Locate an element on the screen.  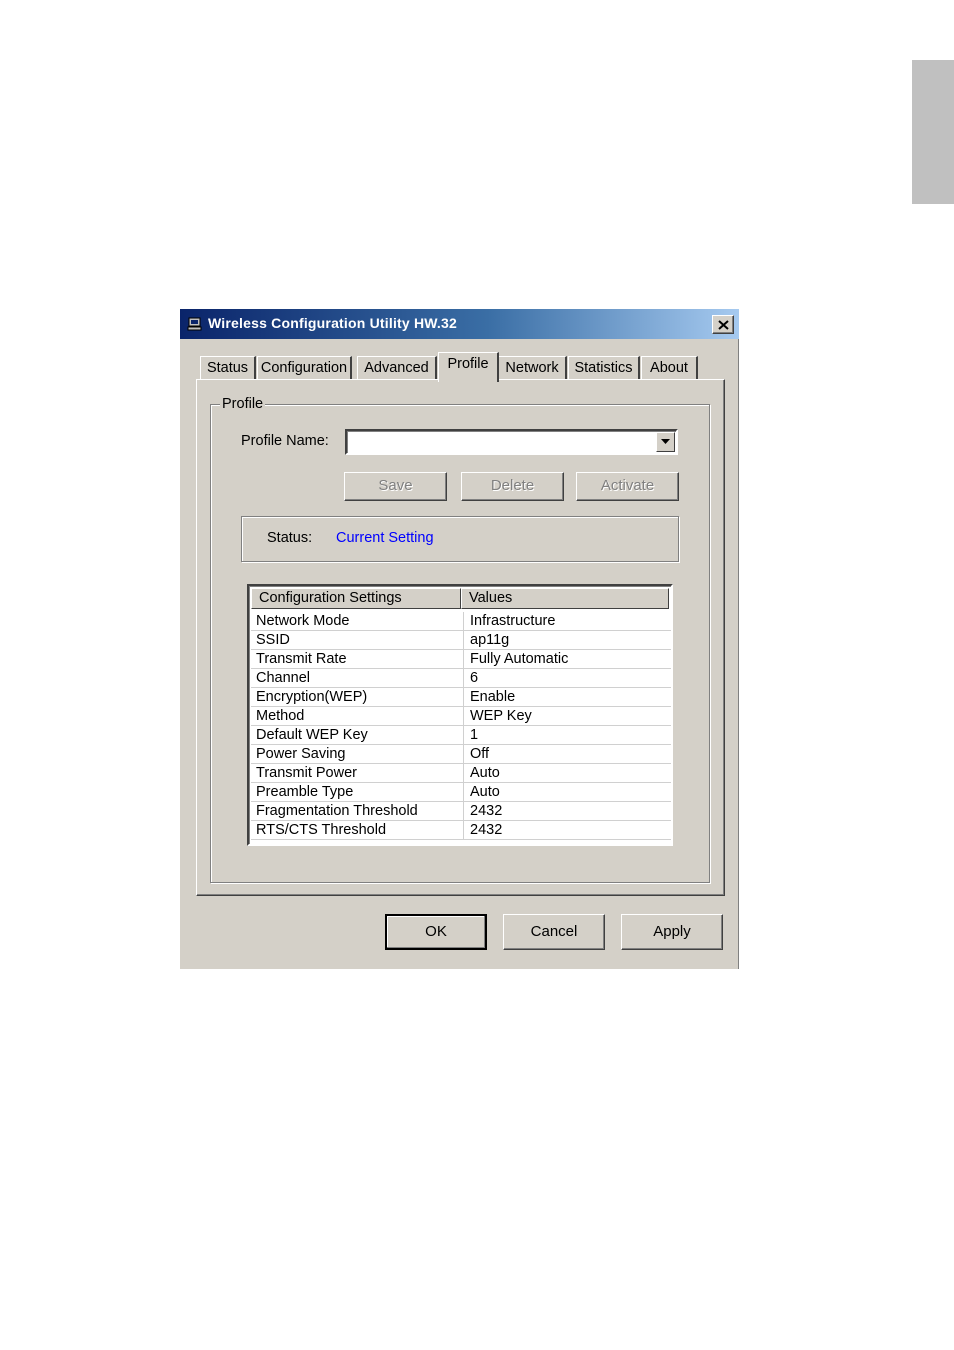
setting-value: WEP Key is located at coordinates (501, 716).